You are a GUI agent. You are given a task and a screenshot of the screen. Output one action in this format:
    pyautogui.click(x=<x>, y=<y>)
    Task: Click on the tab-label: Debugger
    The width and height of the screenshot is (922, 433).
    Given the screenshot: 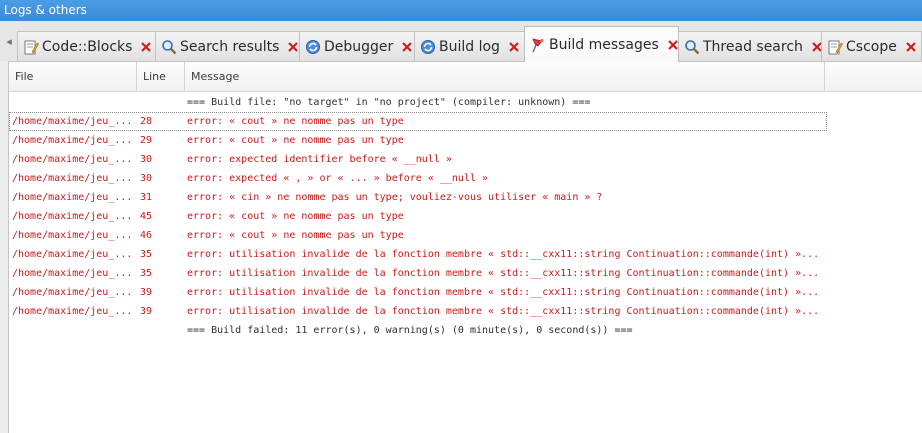 What is the action you would take?
    pyautogui.click(x=359, y=46)
    